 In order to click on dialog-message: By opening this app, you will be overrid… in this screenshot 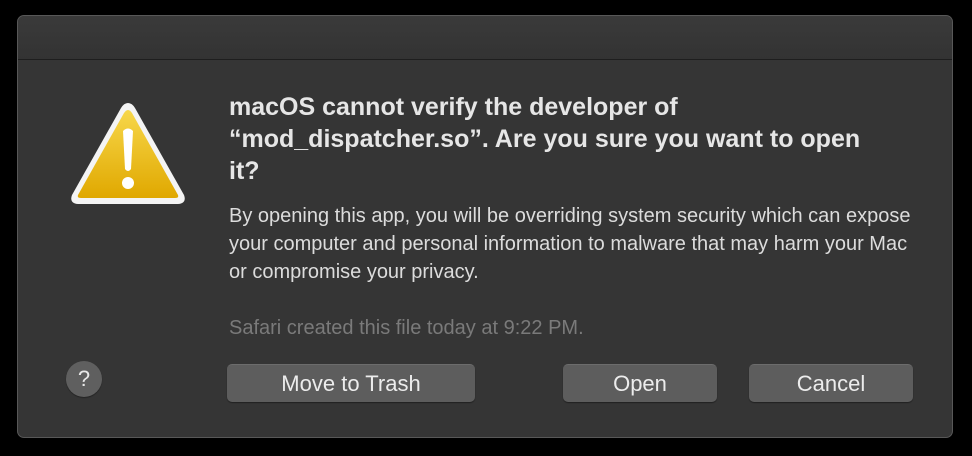, I will do `click(570, 244)`.